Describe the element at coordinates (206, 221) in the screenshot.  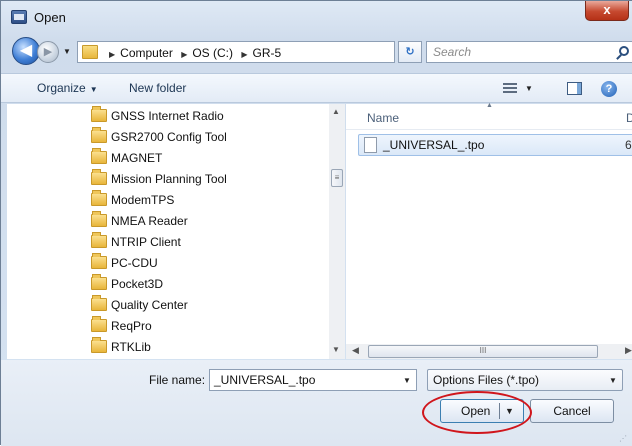
I see `tree-item-nmea-reader: NMEA Reader` at that location.